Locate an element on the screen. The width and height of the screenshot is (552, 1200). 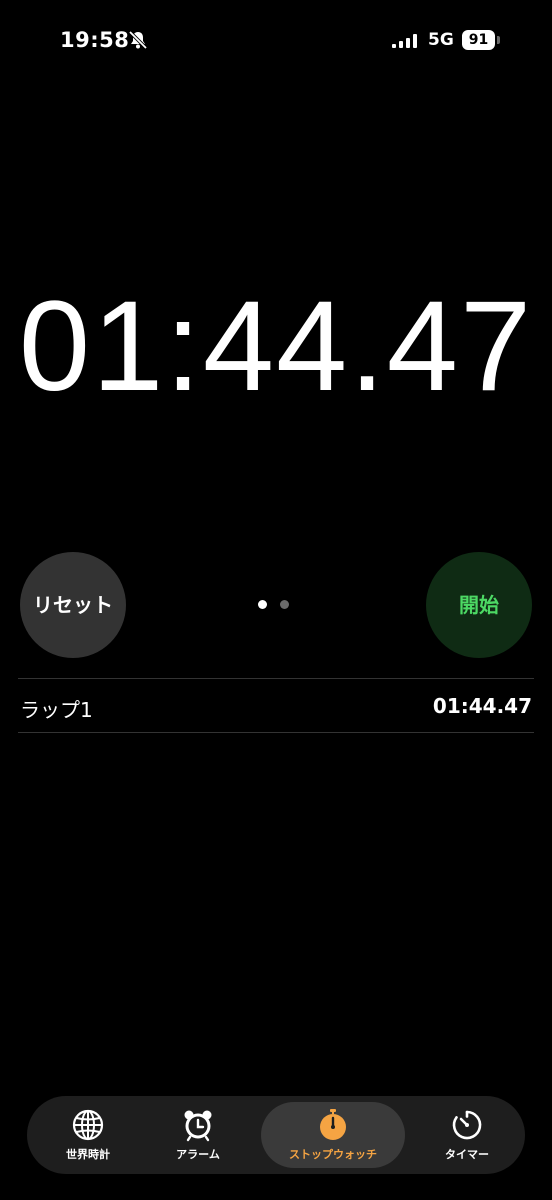
page-dot-active is located at coordinates (262, 604).